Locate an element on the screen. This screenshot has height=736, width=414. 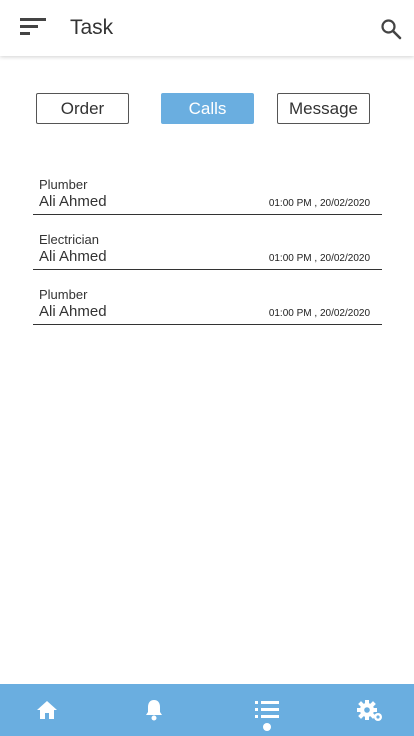
home-icon is located at coordinates (47, 710).